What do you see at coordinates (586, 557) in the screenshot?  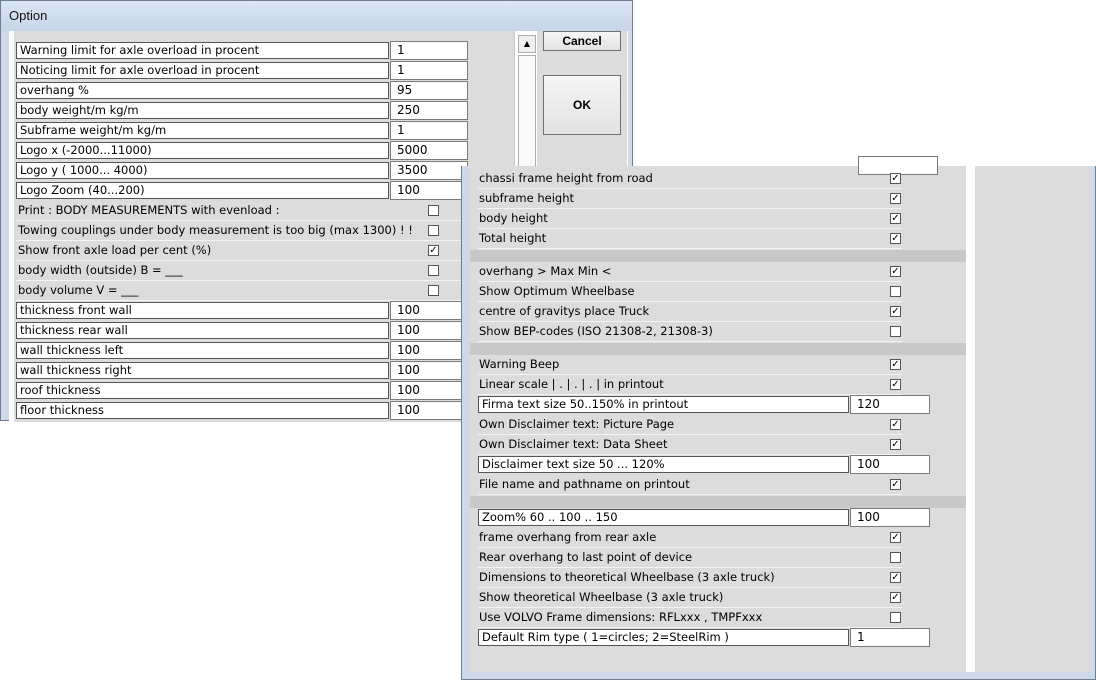 I see `option-label: Rear overhang to last point of device` at bounding box center [586, 557].